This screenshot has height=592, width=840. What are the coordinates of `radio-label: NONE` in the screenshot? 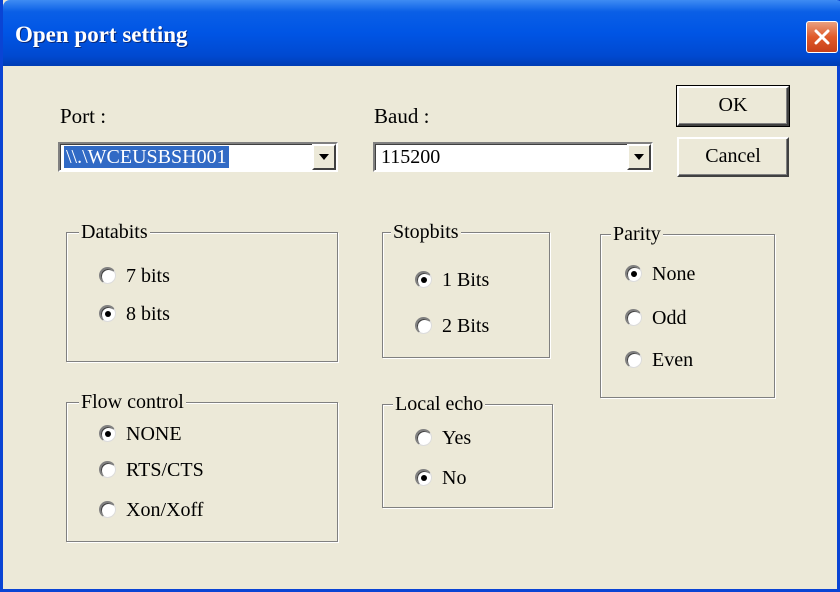 It's located at (154, 434).